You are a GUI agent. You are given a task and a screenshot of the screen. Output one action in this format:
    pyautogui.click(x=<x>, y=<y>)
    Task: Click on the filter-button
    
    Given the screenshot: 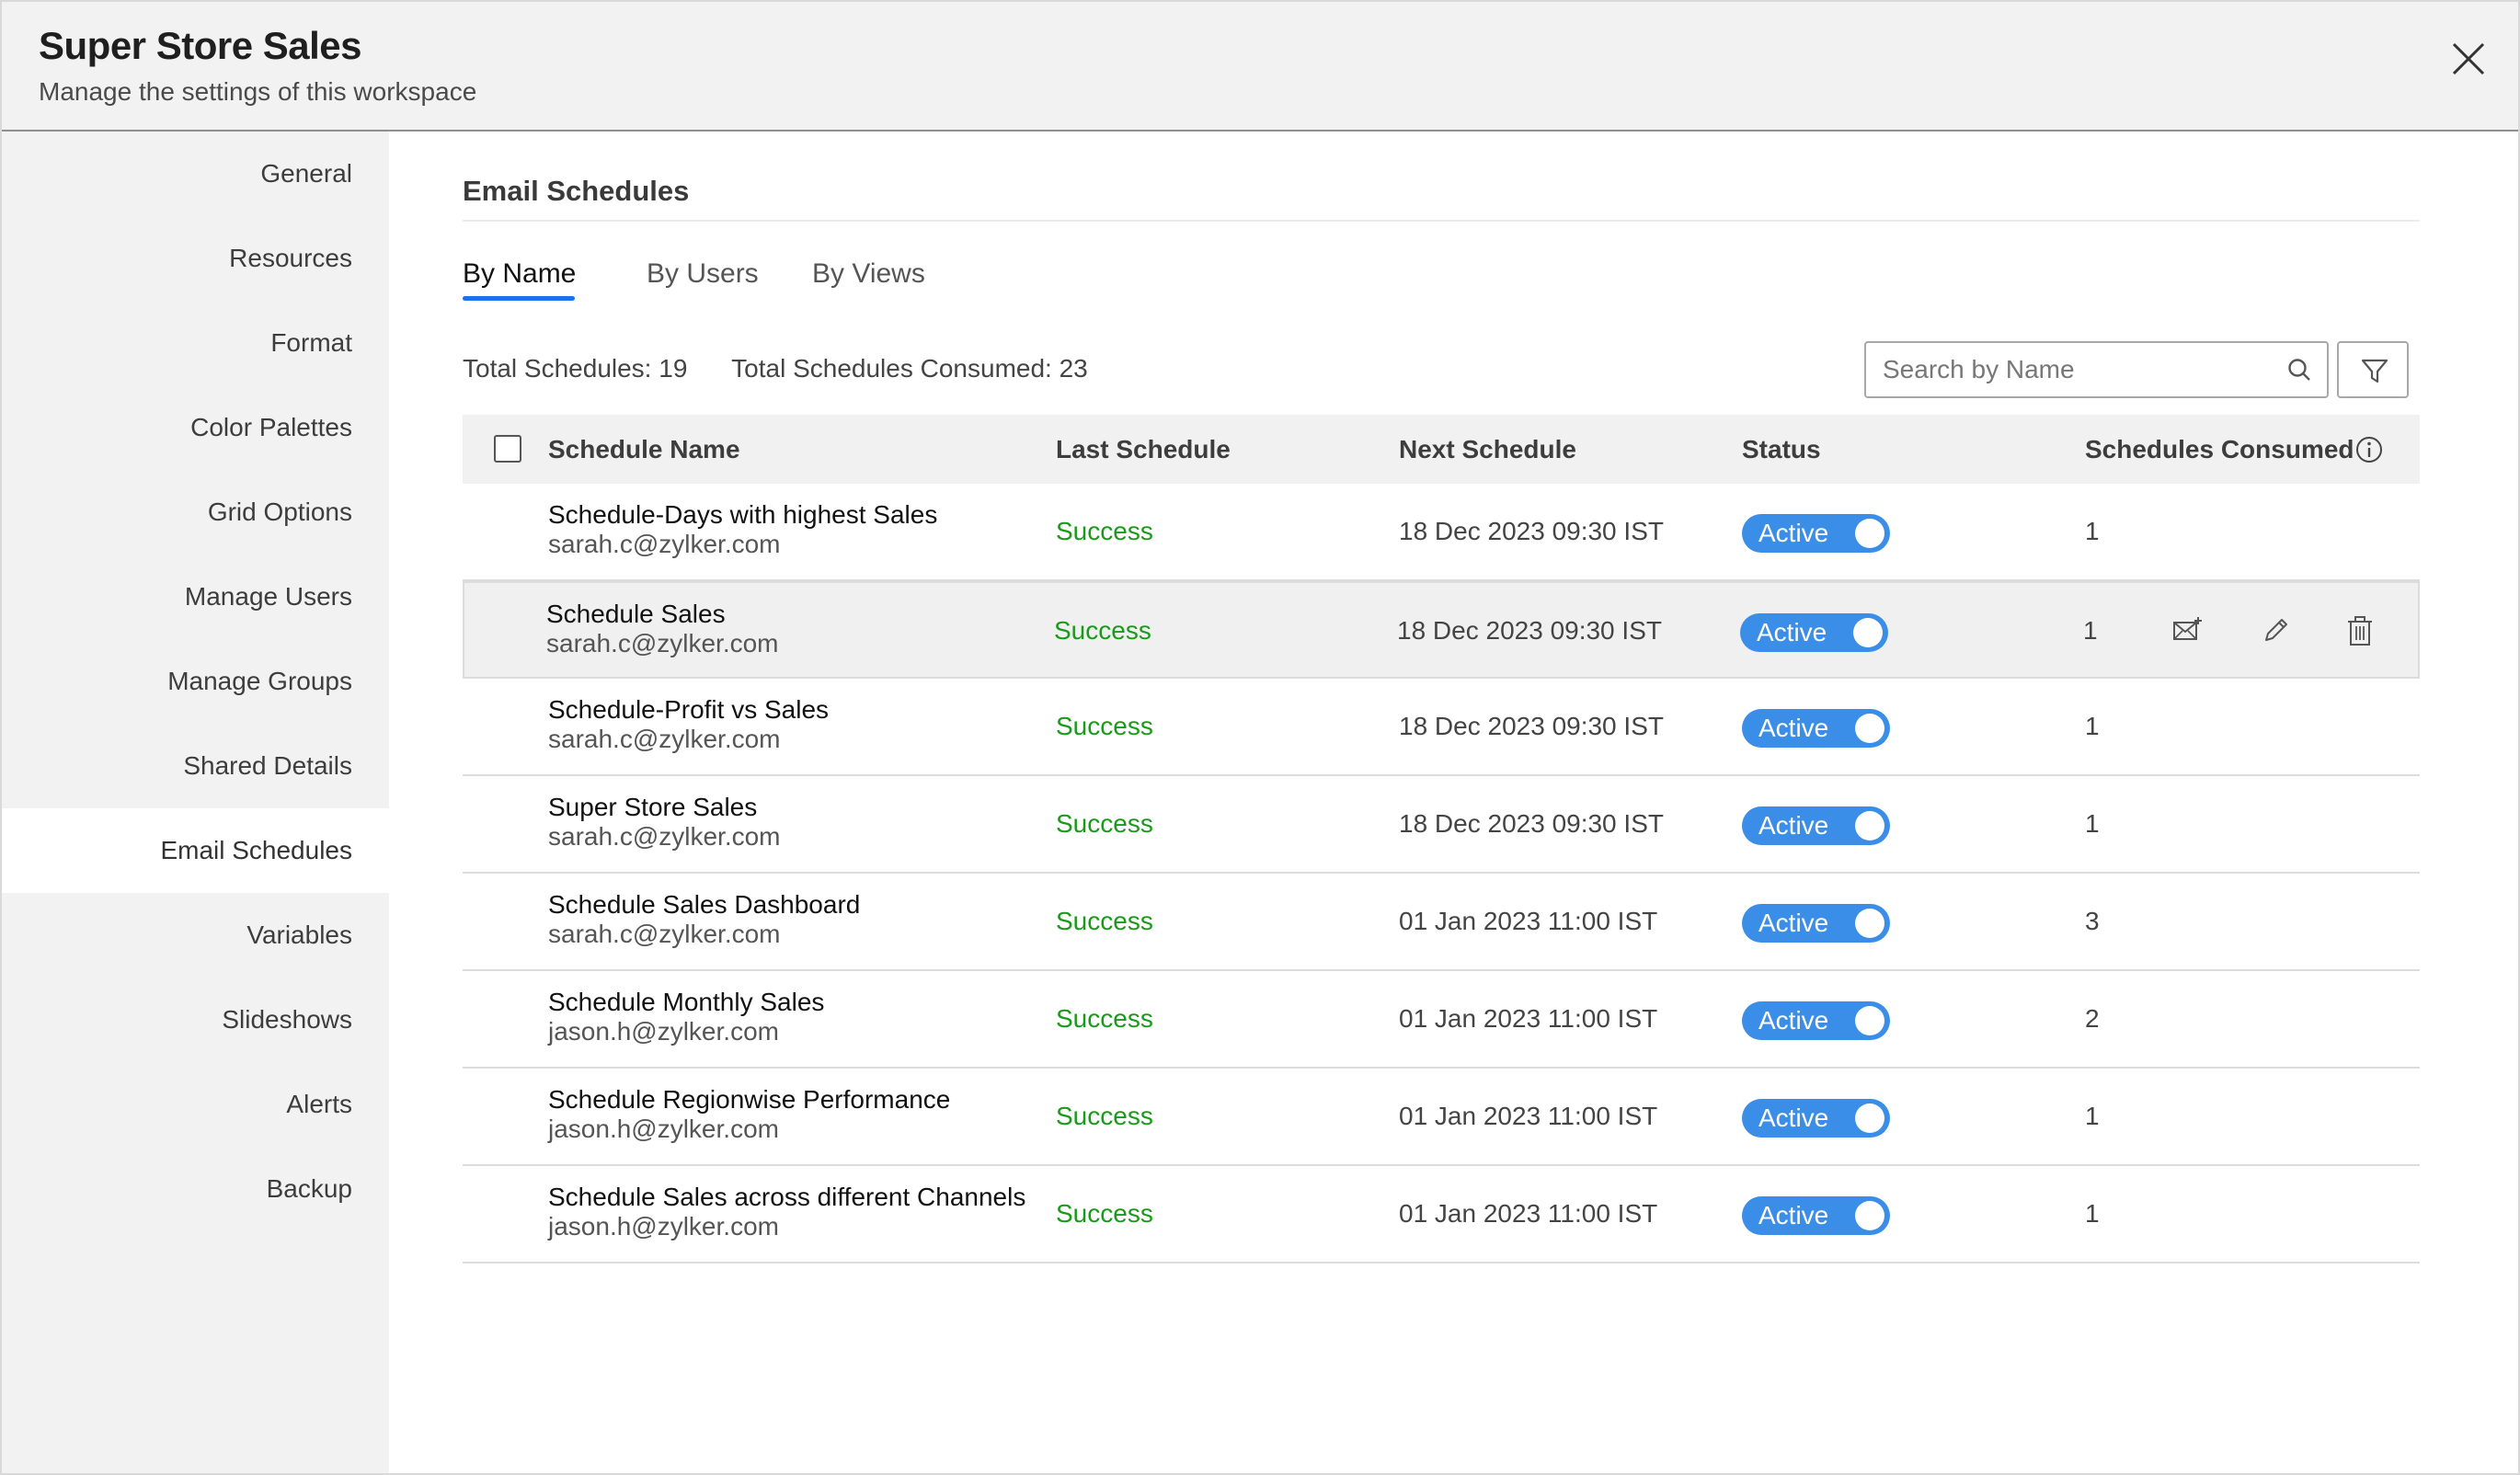 What is the action you would take?
    pyautogui.click(x=2373, y=369)
    